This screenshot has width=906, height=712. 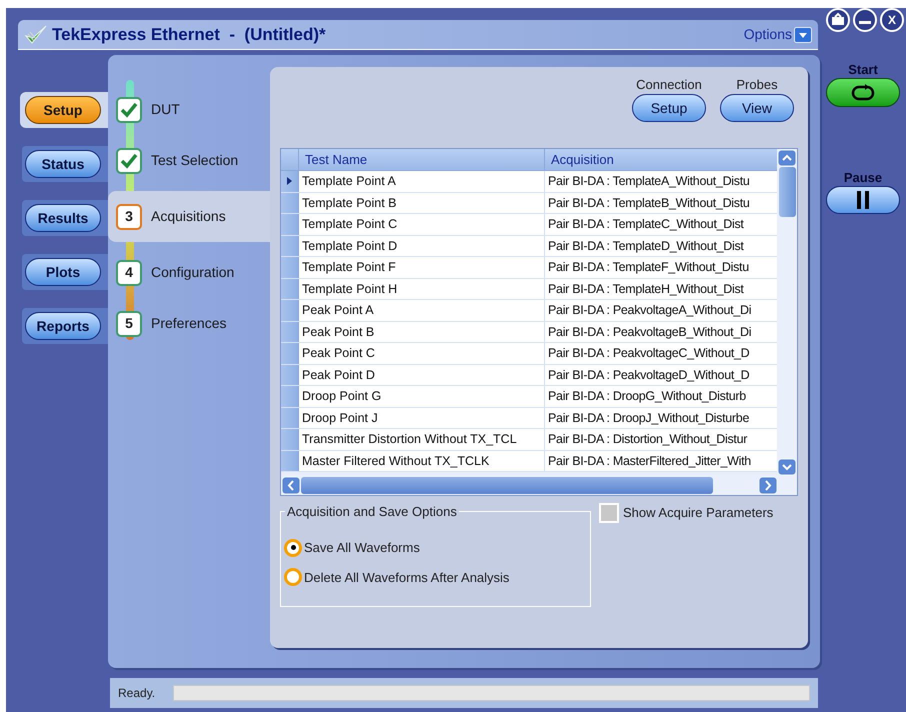 What do you see at coordinates (63, 272) in the screenshot?
I see `nav-tab: Plots` at bounding box center [63, 272].